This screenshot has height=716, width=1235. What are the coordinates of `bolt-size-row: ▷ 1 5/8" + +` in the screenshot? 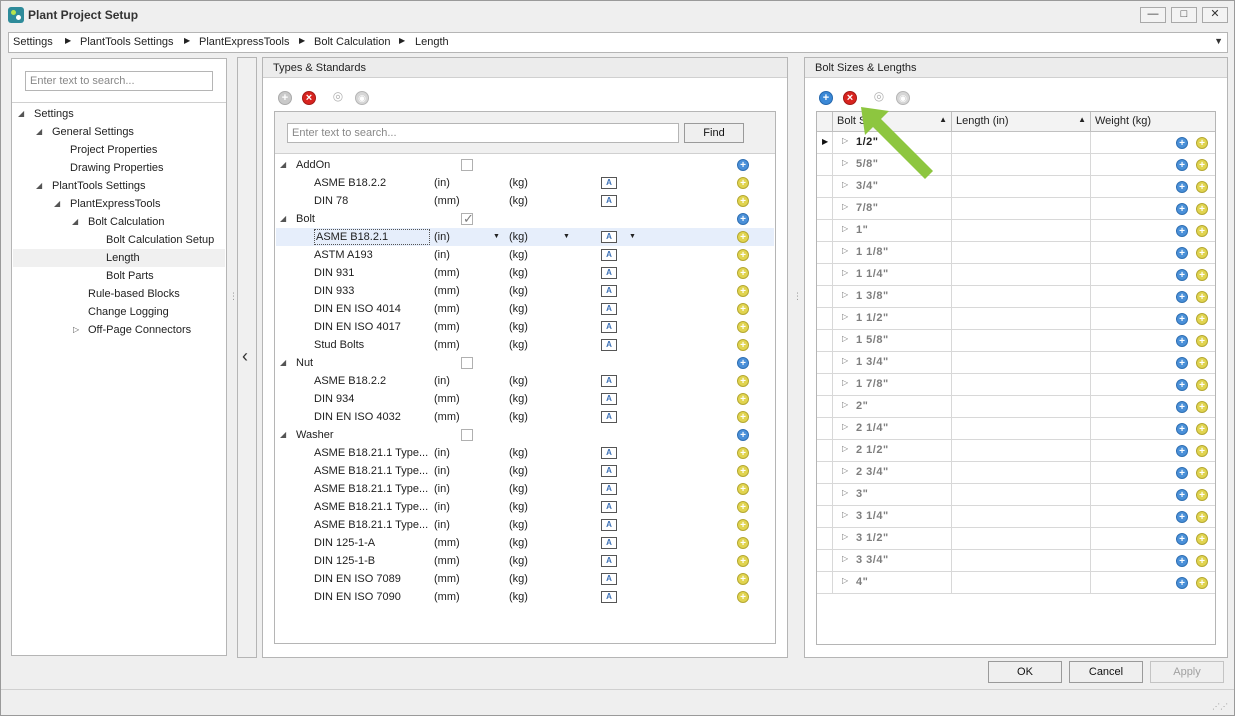 It's located at (1016, 341).